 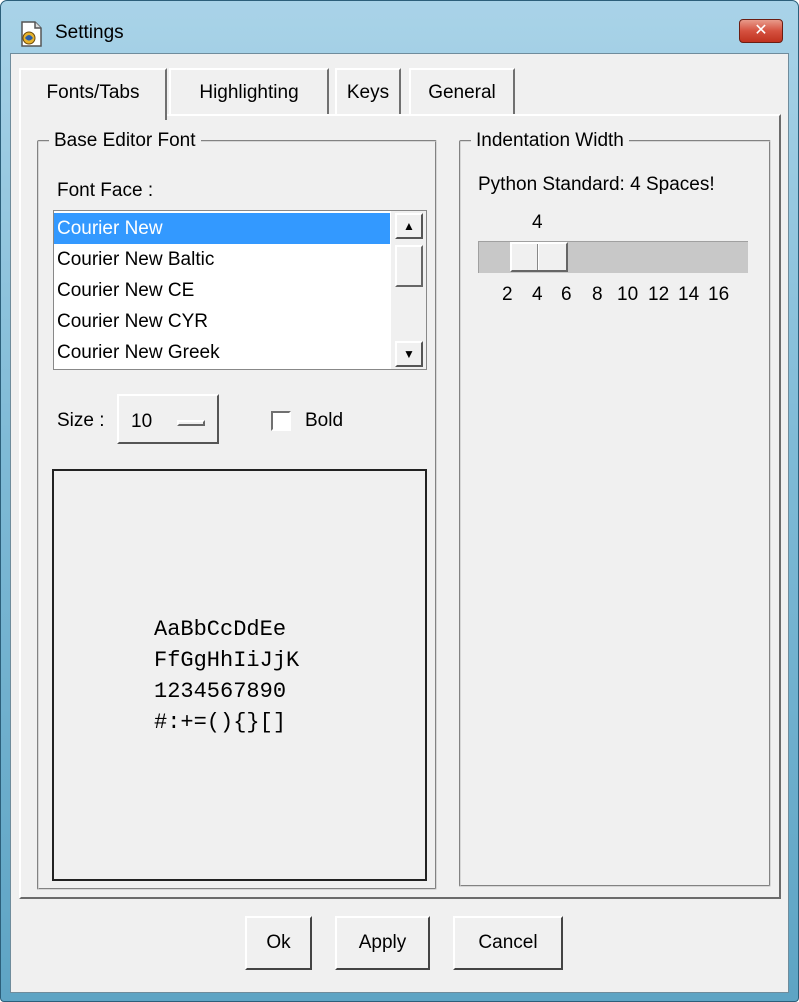 I want to click on python-standard-note: Python Standard: 4 Spaces!, so click(x=596, y=184).